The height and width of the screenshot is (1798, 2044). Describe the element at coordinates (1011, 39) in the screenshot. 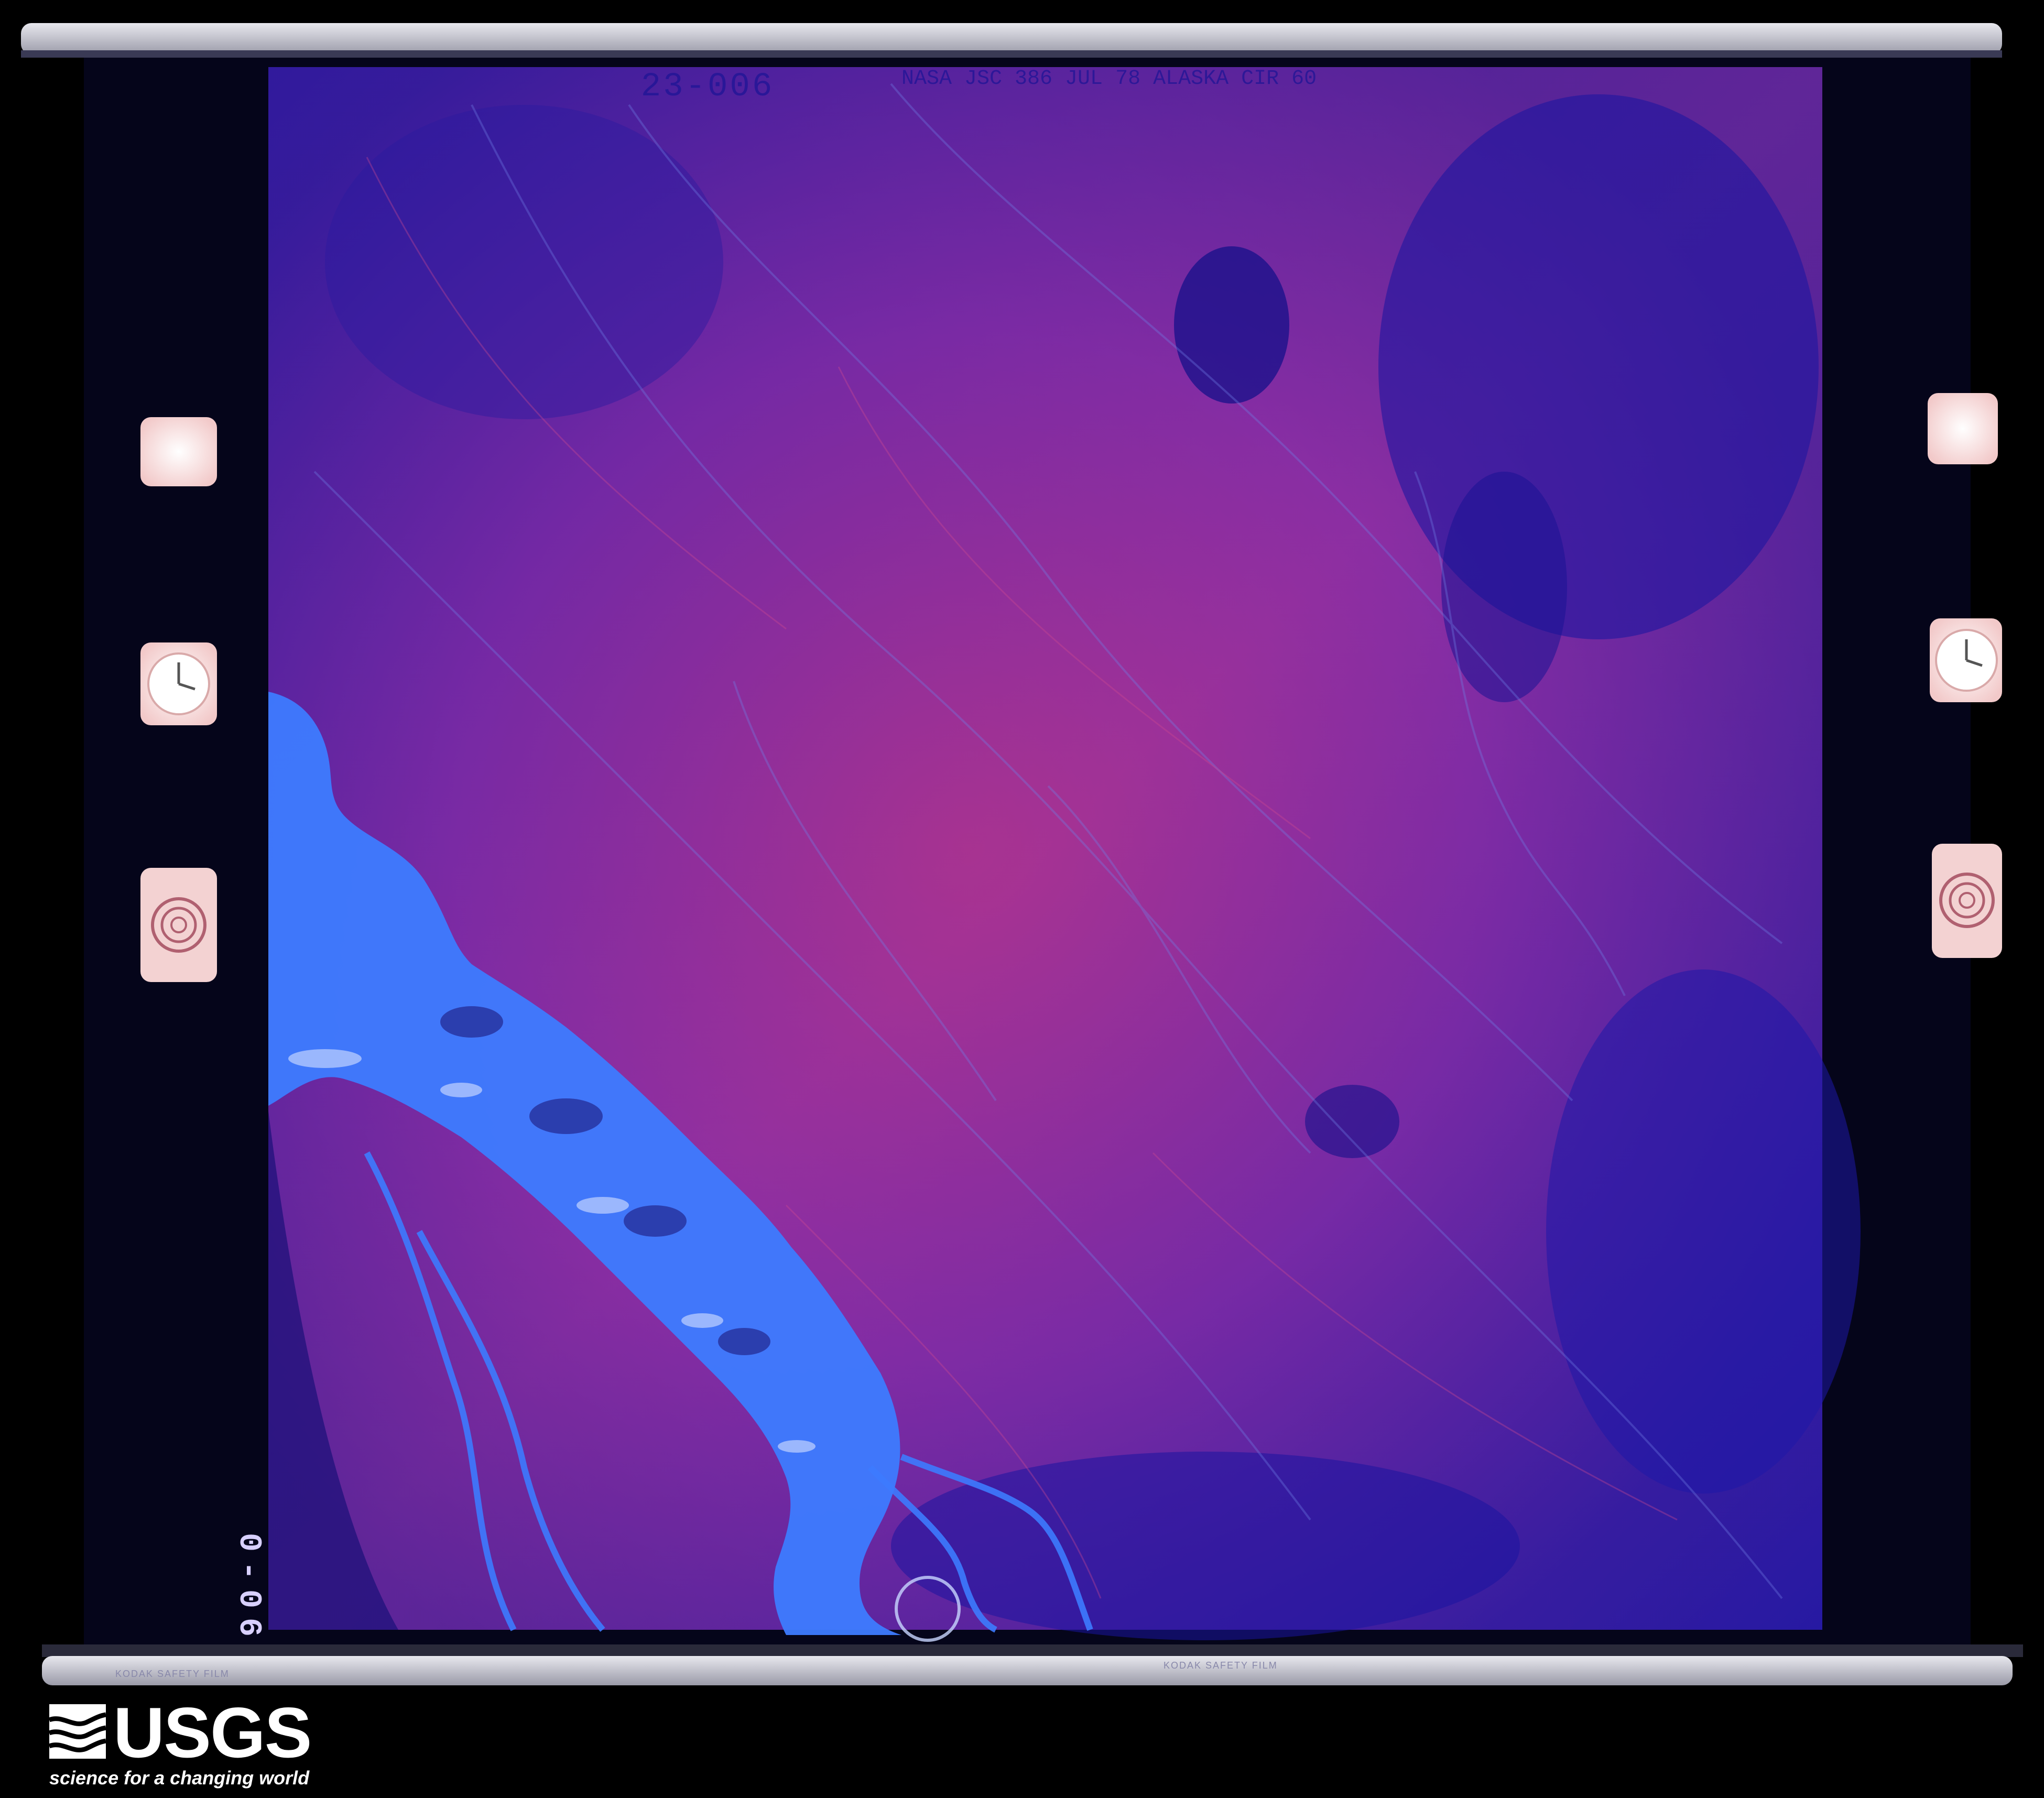

I see `film-top-edge` at that location.